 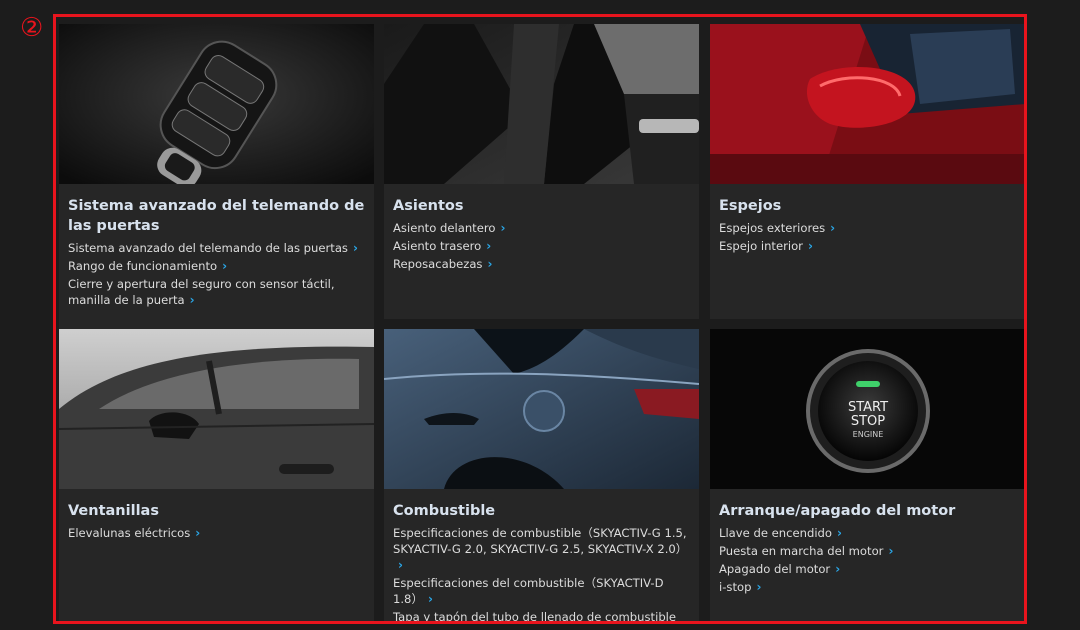 I want to click on link-rear-seat: Asiento trasero ›, so click(x=542, y=246).